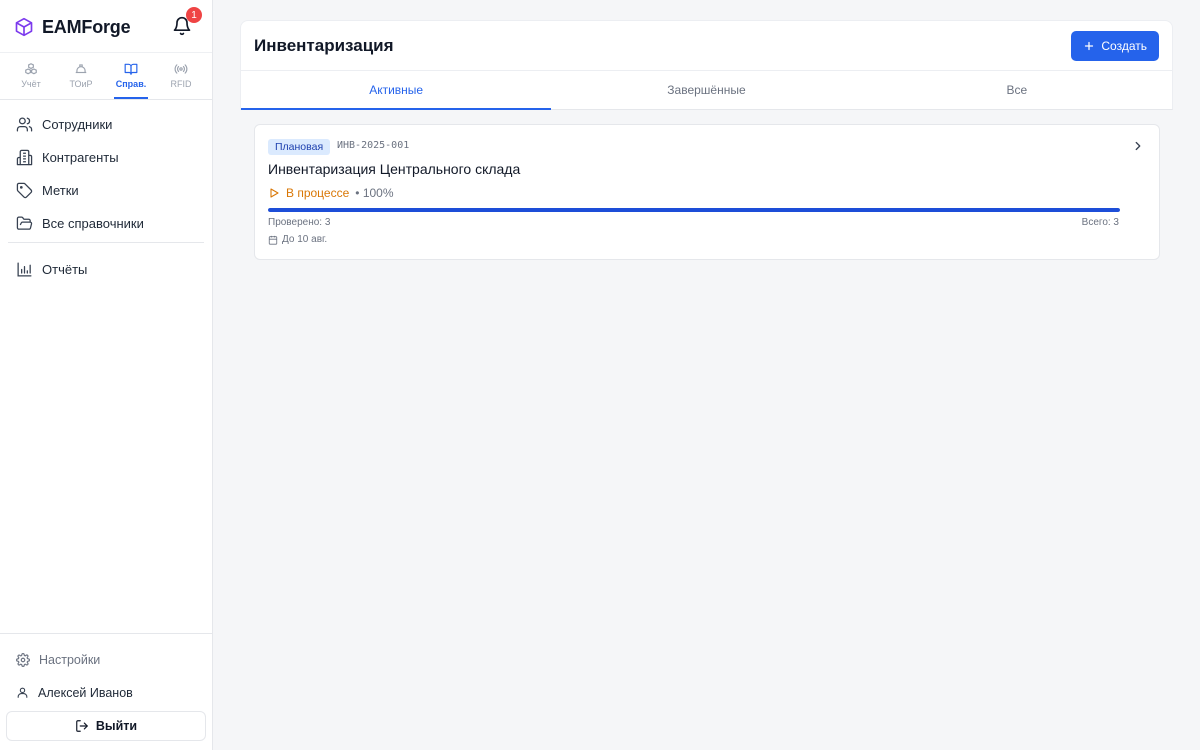 The image size is (1200, 750). I want to click on logout-button: Выйти, so click(106, 726).